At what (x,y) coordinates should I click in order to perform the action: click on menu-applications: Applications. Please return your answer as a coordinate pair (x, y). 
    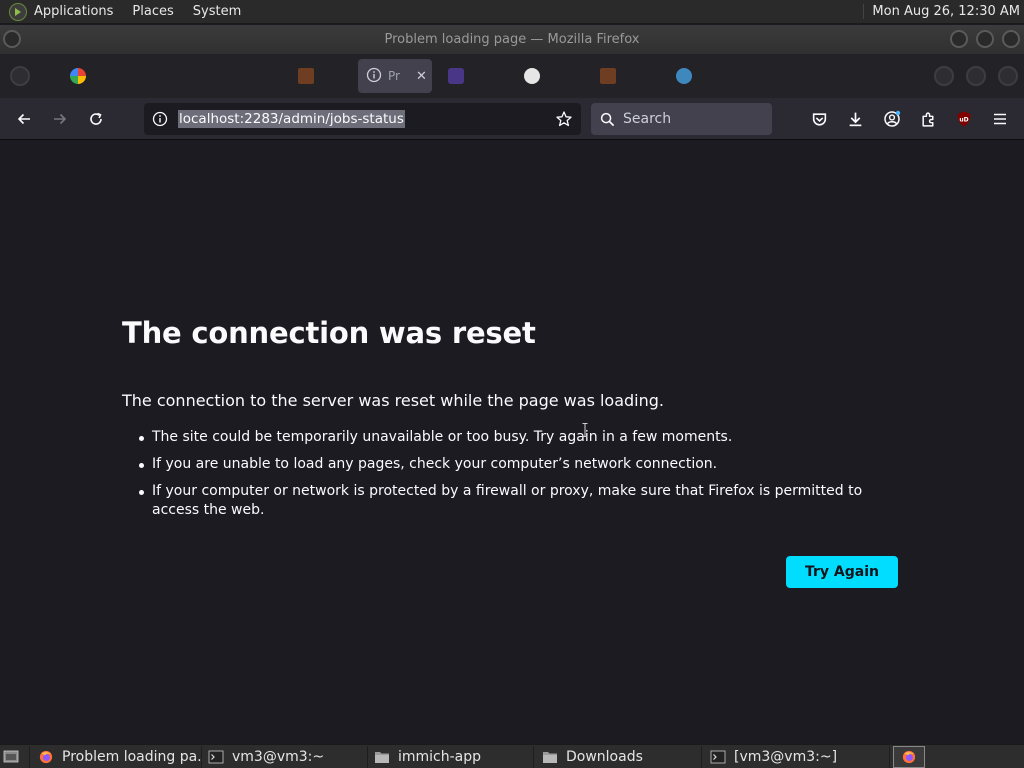
    Looking at the image, I should click on (73, 11).